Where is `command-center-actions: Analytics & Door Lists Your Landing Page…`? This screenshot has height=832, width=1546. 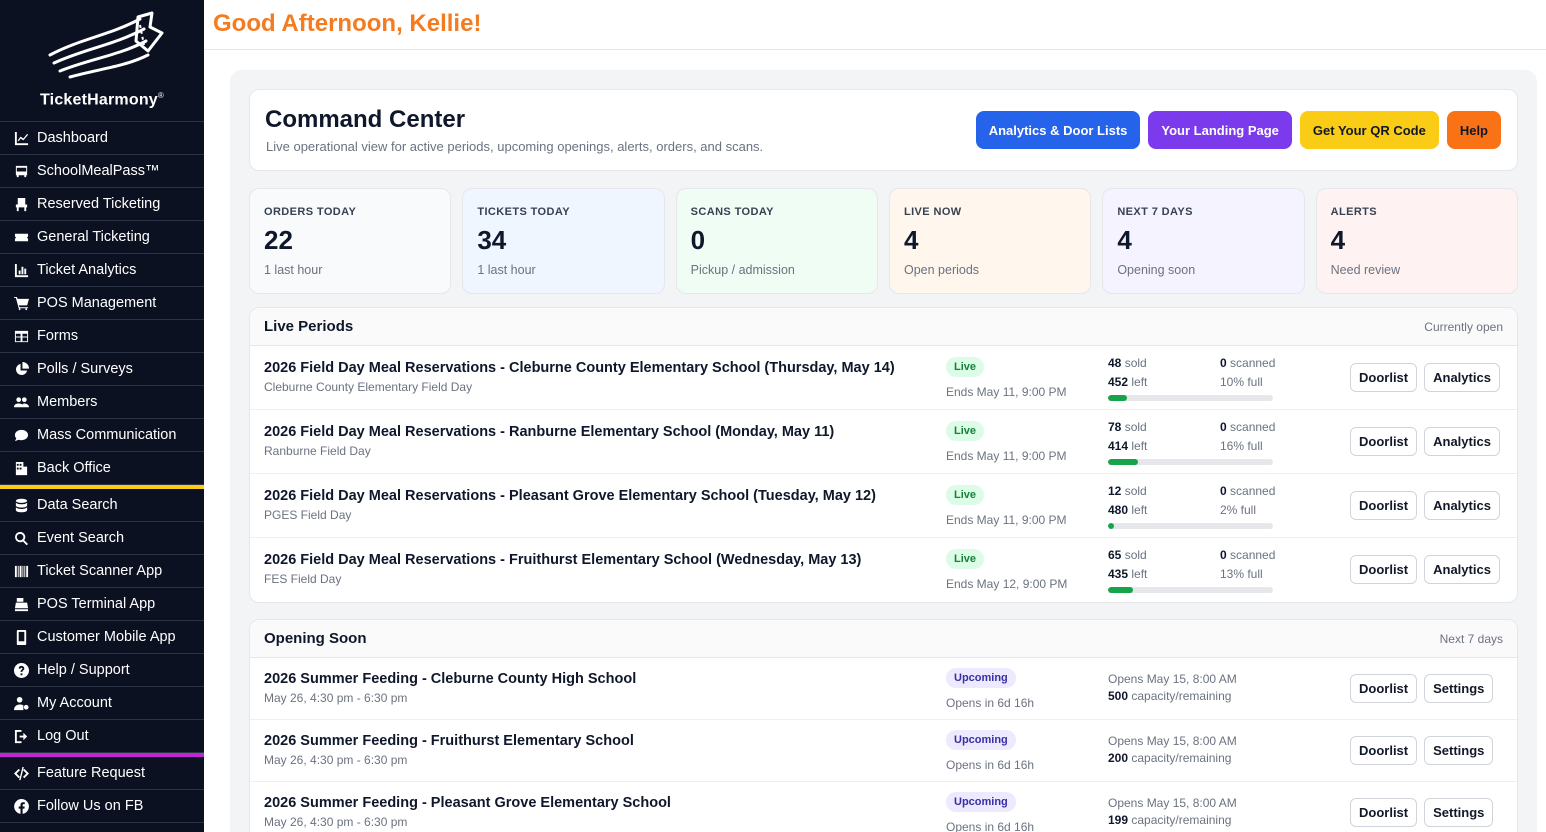
command-center-actions: Analytics & Door Lists Your Landing Page… is located at coordinates (1238, 130).